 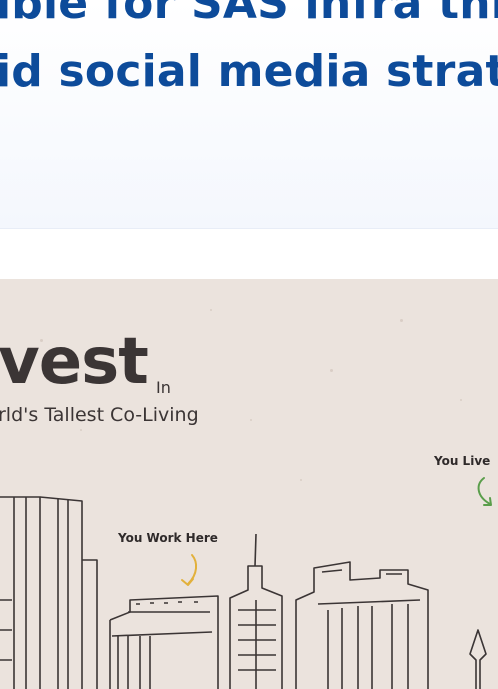 I want to click on hero-headline-line-1: ible for SAS infra throu, so click(x=249, y=14).